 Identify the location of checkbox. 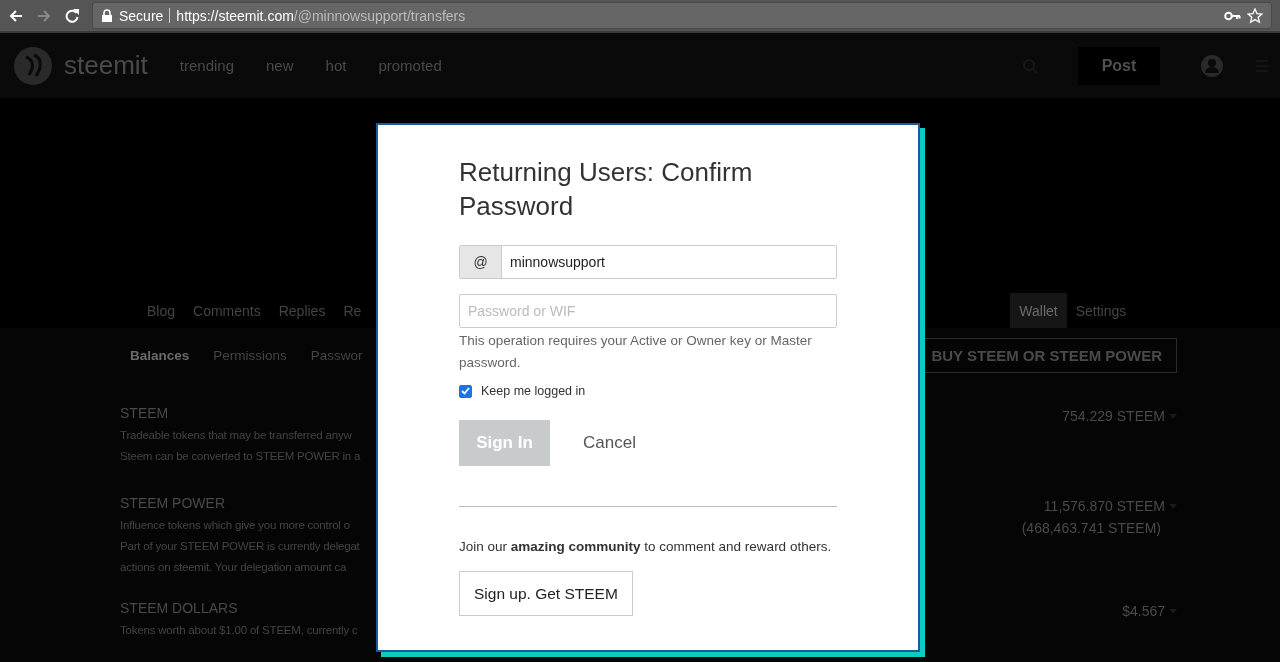
(465, 391).